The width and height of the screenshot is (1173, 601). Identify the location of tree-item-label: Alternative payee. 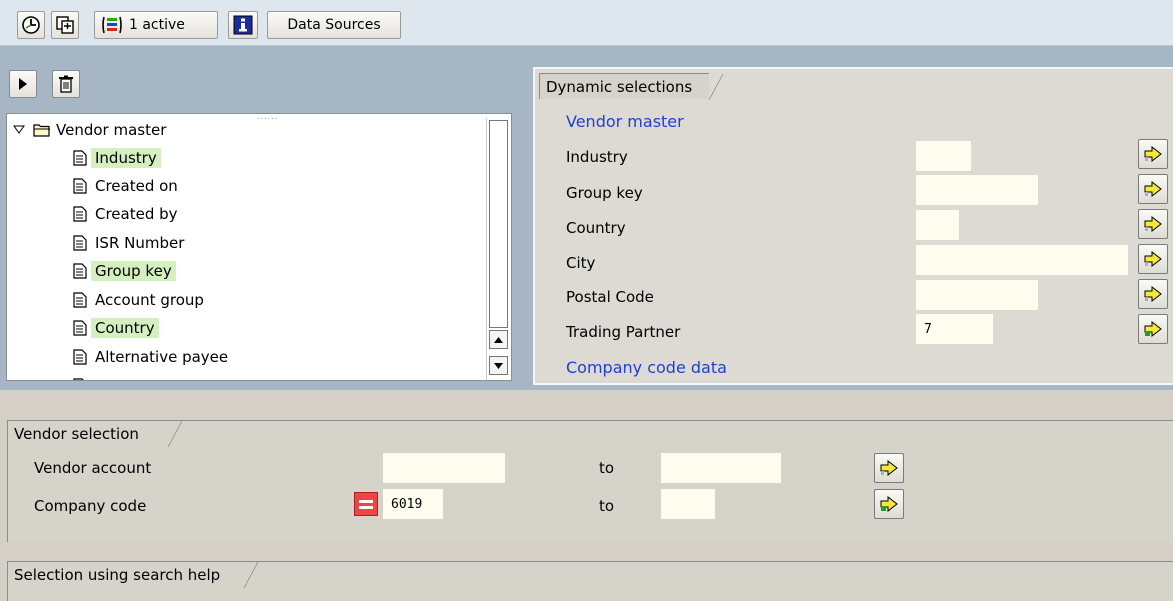
(162, 357).